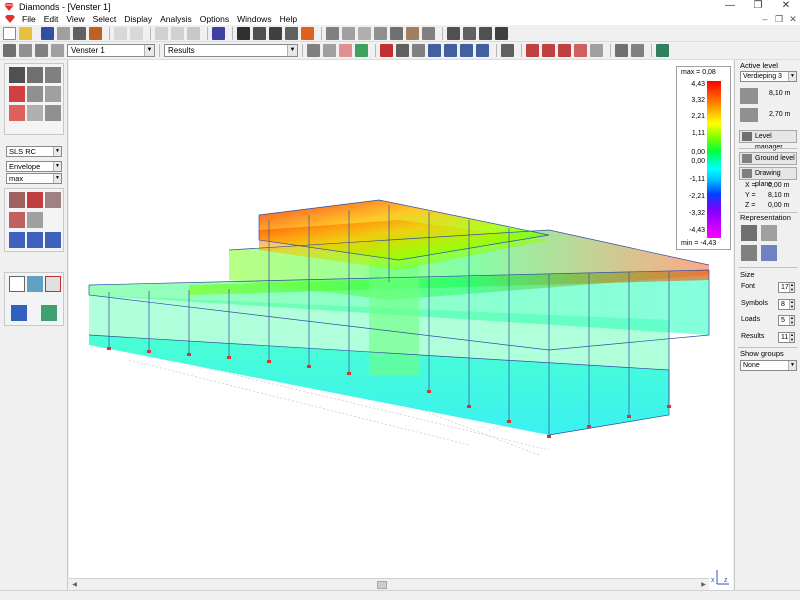 The height and width of the screenshot is (600, 800). I want to click on doc-close-button: ✕, so click(793, 19).